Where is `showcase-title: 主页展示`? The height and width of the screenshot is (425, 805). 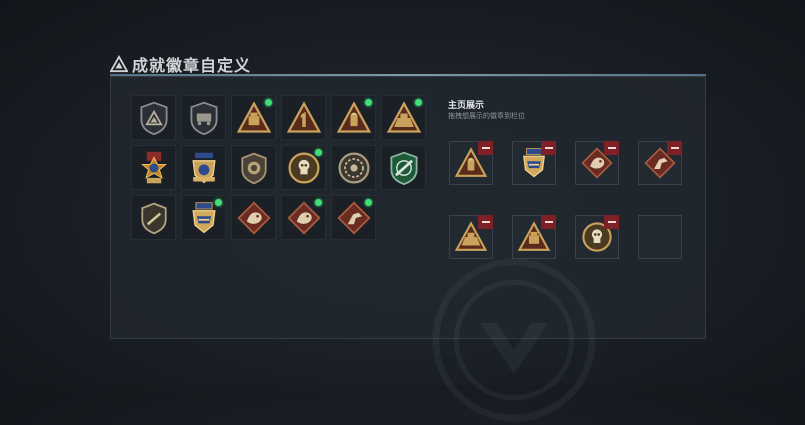
showcase-title: 主页展示 is located at coordinates (466, 105).